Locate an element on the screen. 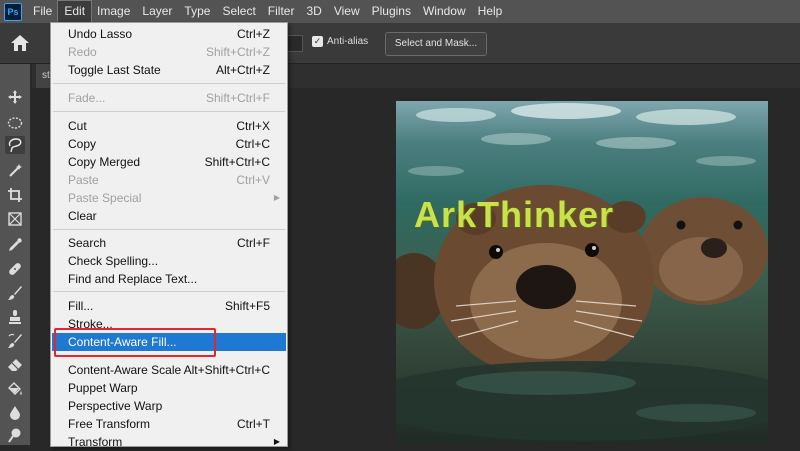 Image resolution: width=800 pixels, height=451 pixels. magic-wand-tool-icon is located at coordinates (15, 171).